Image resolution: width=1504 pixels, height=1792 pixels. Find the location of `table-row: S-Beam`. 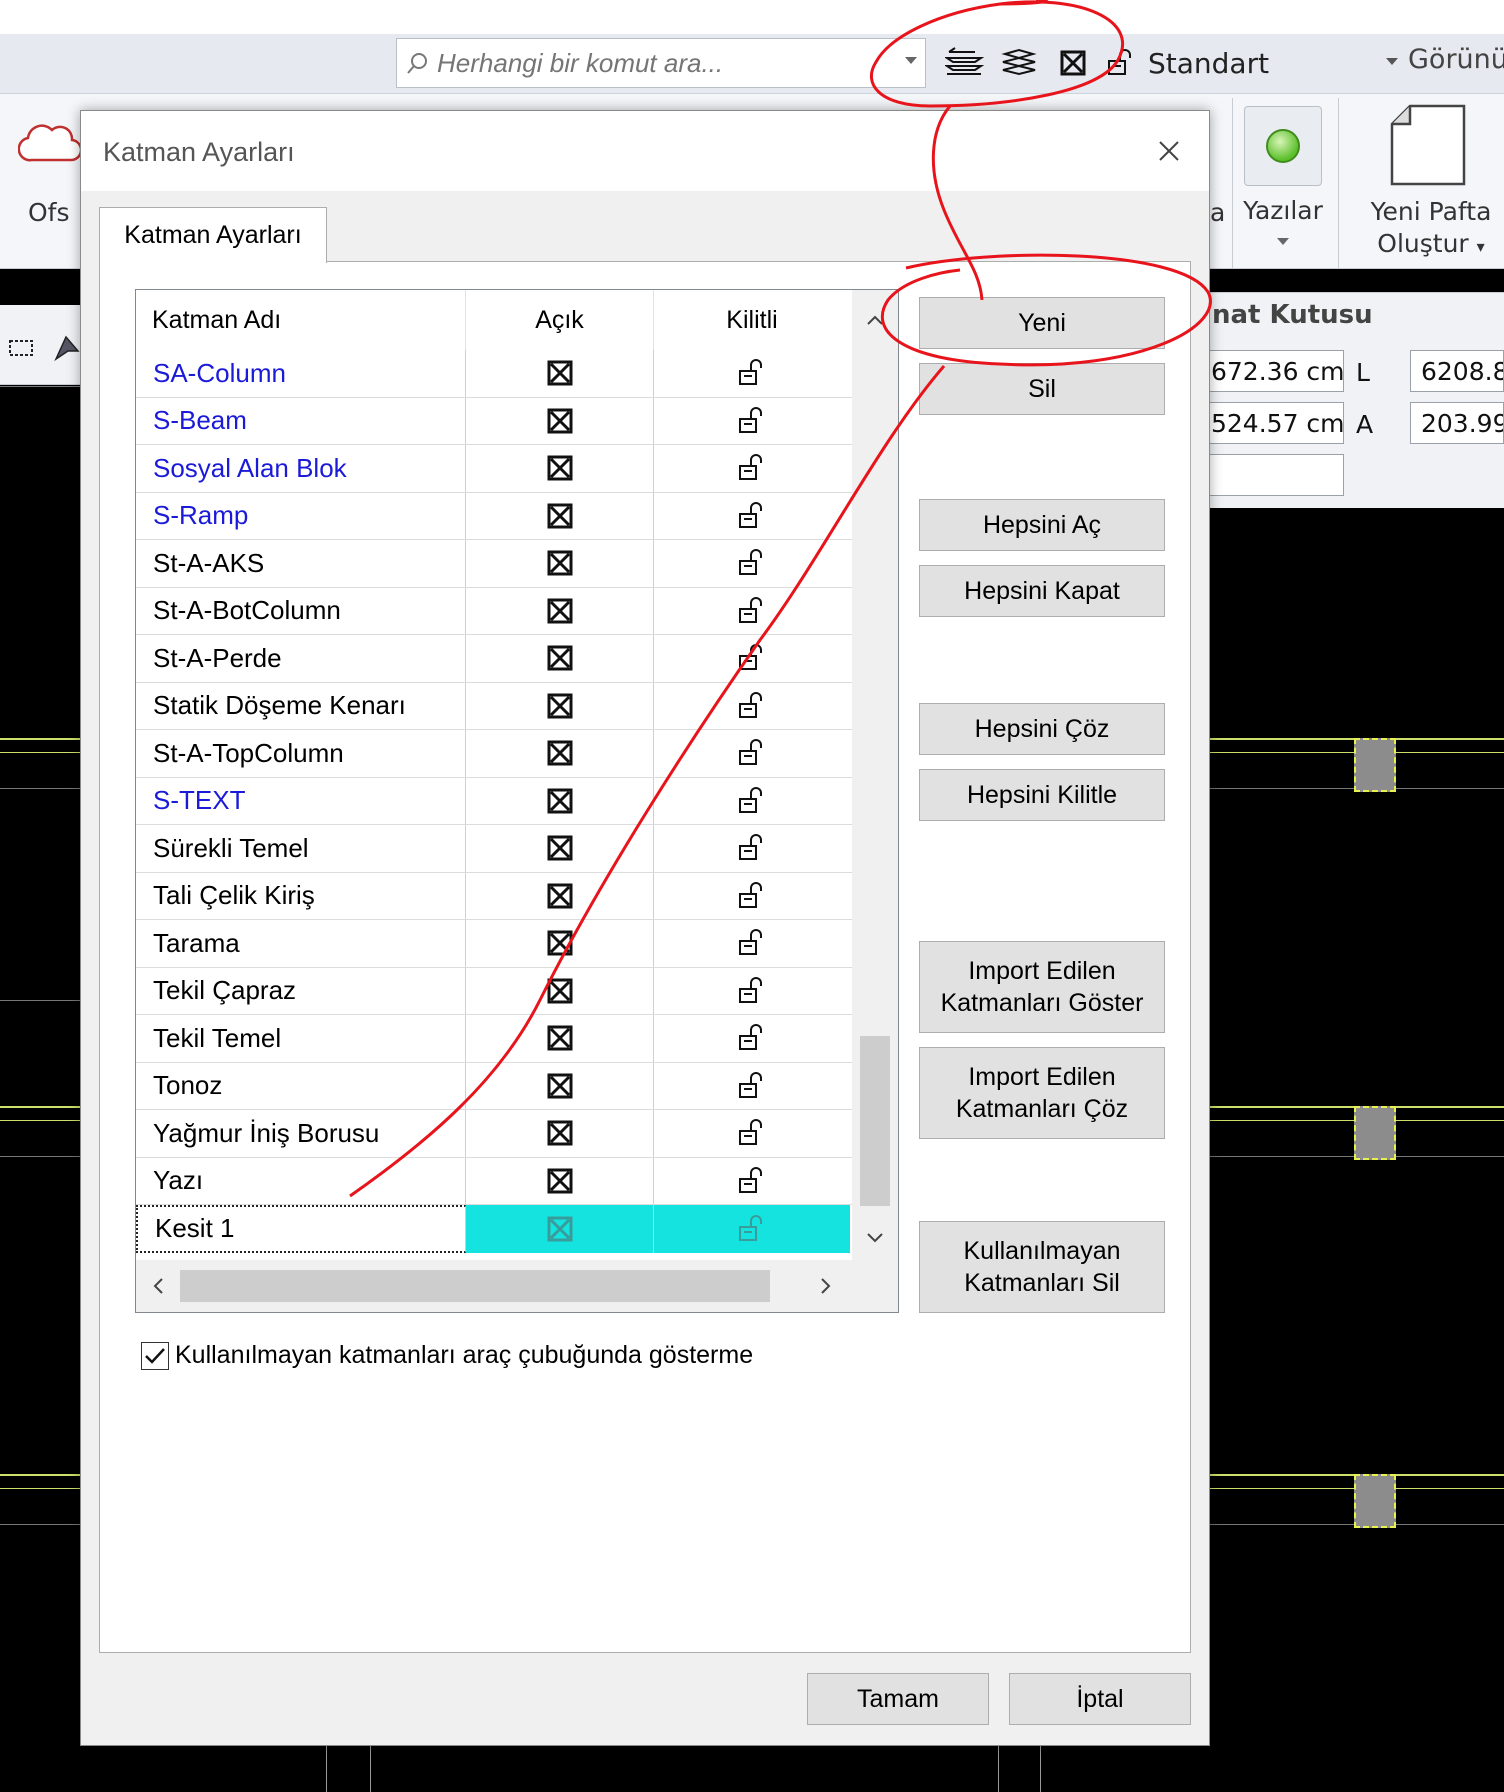

table-row: S-Beam is located at coordinates (494, 421).